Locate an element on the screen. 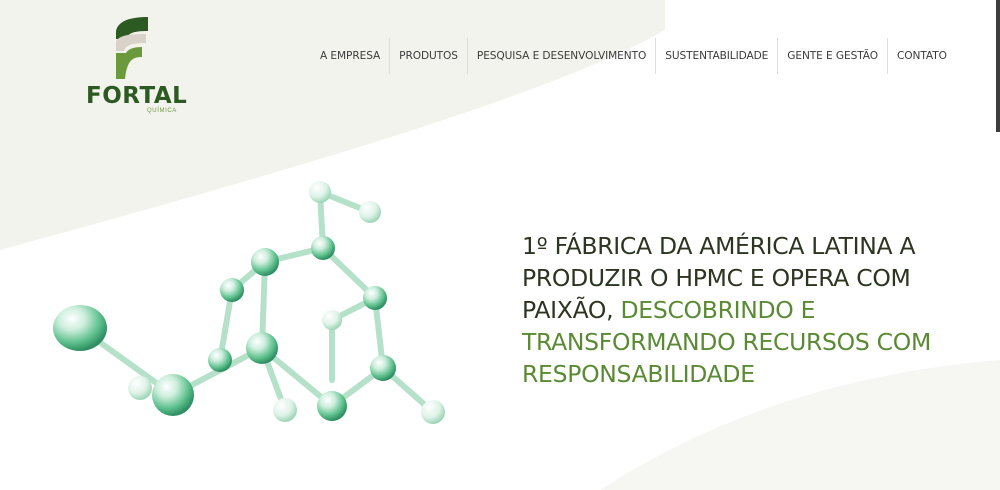 Image resolution: width=1000 pixels, height=490 pixels. nav-item-produtos: PRODUTOS is located at coordinates (429, 56).